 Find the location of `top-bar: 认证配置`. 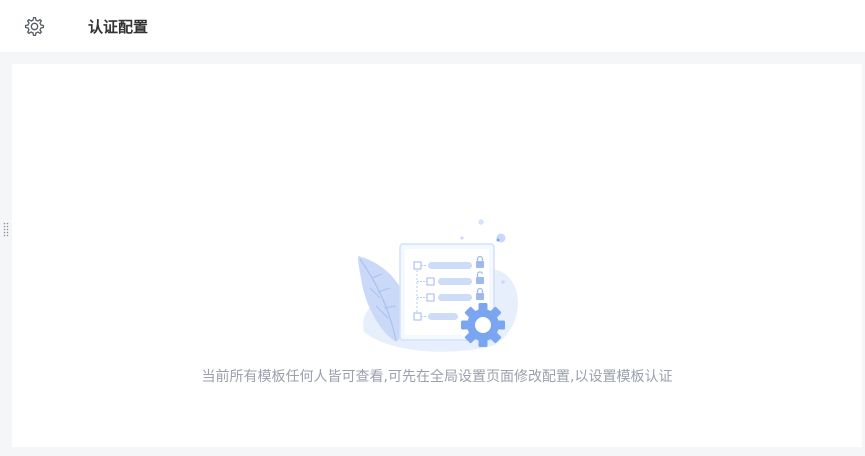

top-bar: 认证配置 is located at coordinates (432, 26).